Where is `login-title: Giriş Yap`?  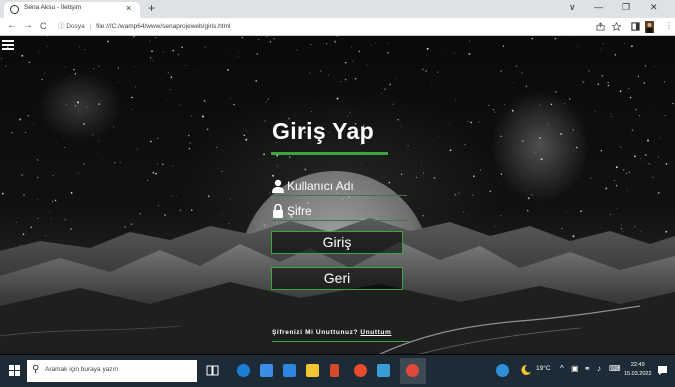 login-title: Giriş Yap is located at coordinates (323, 131).